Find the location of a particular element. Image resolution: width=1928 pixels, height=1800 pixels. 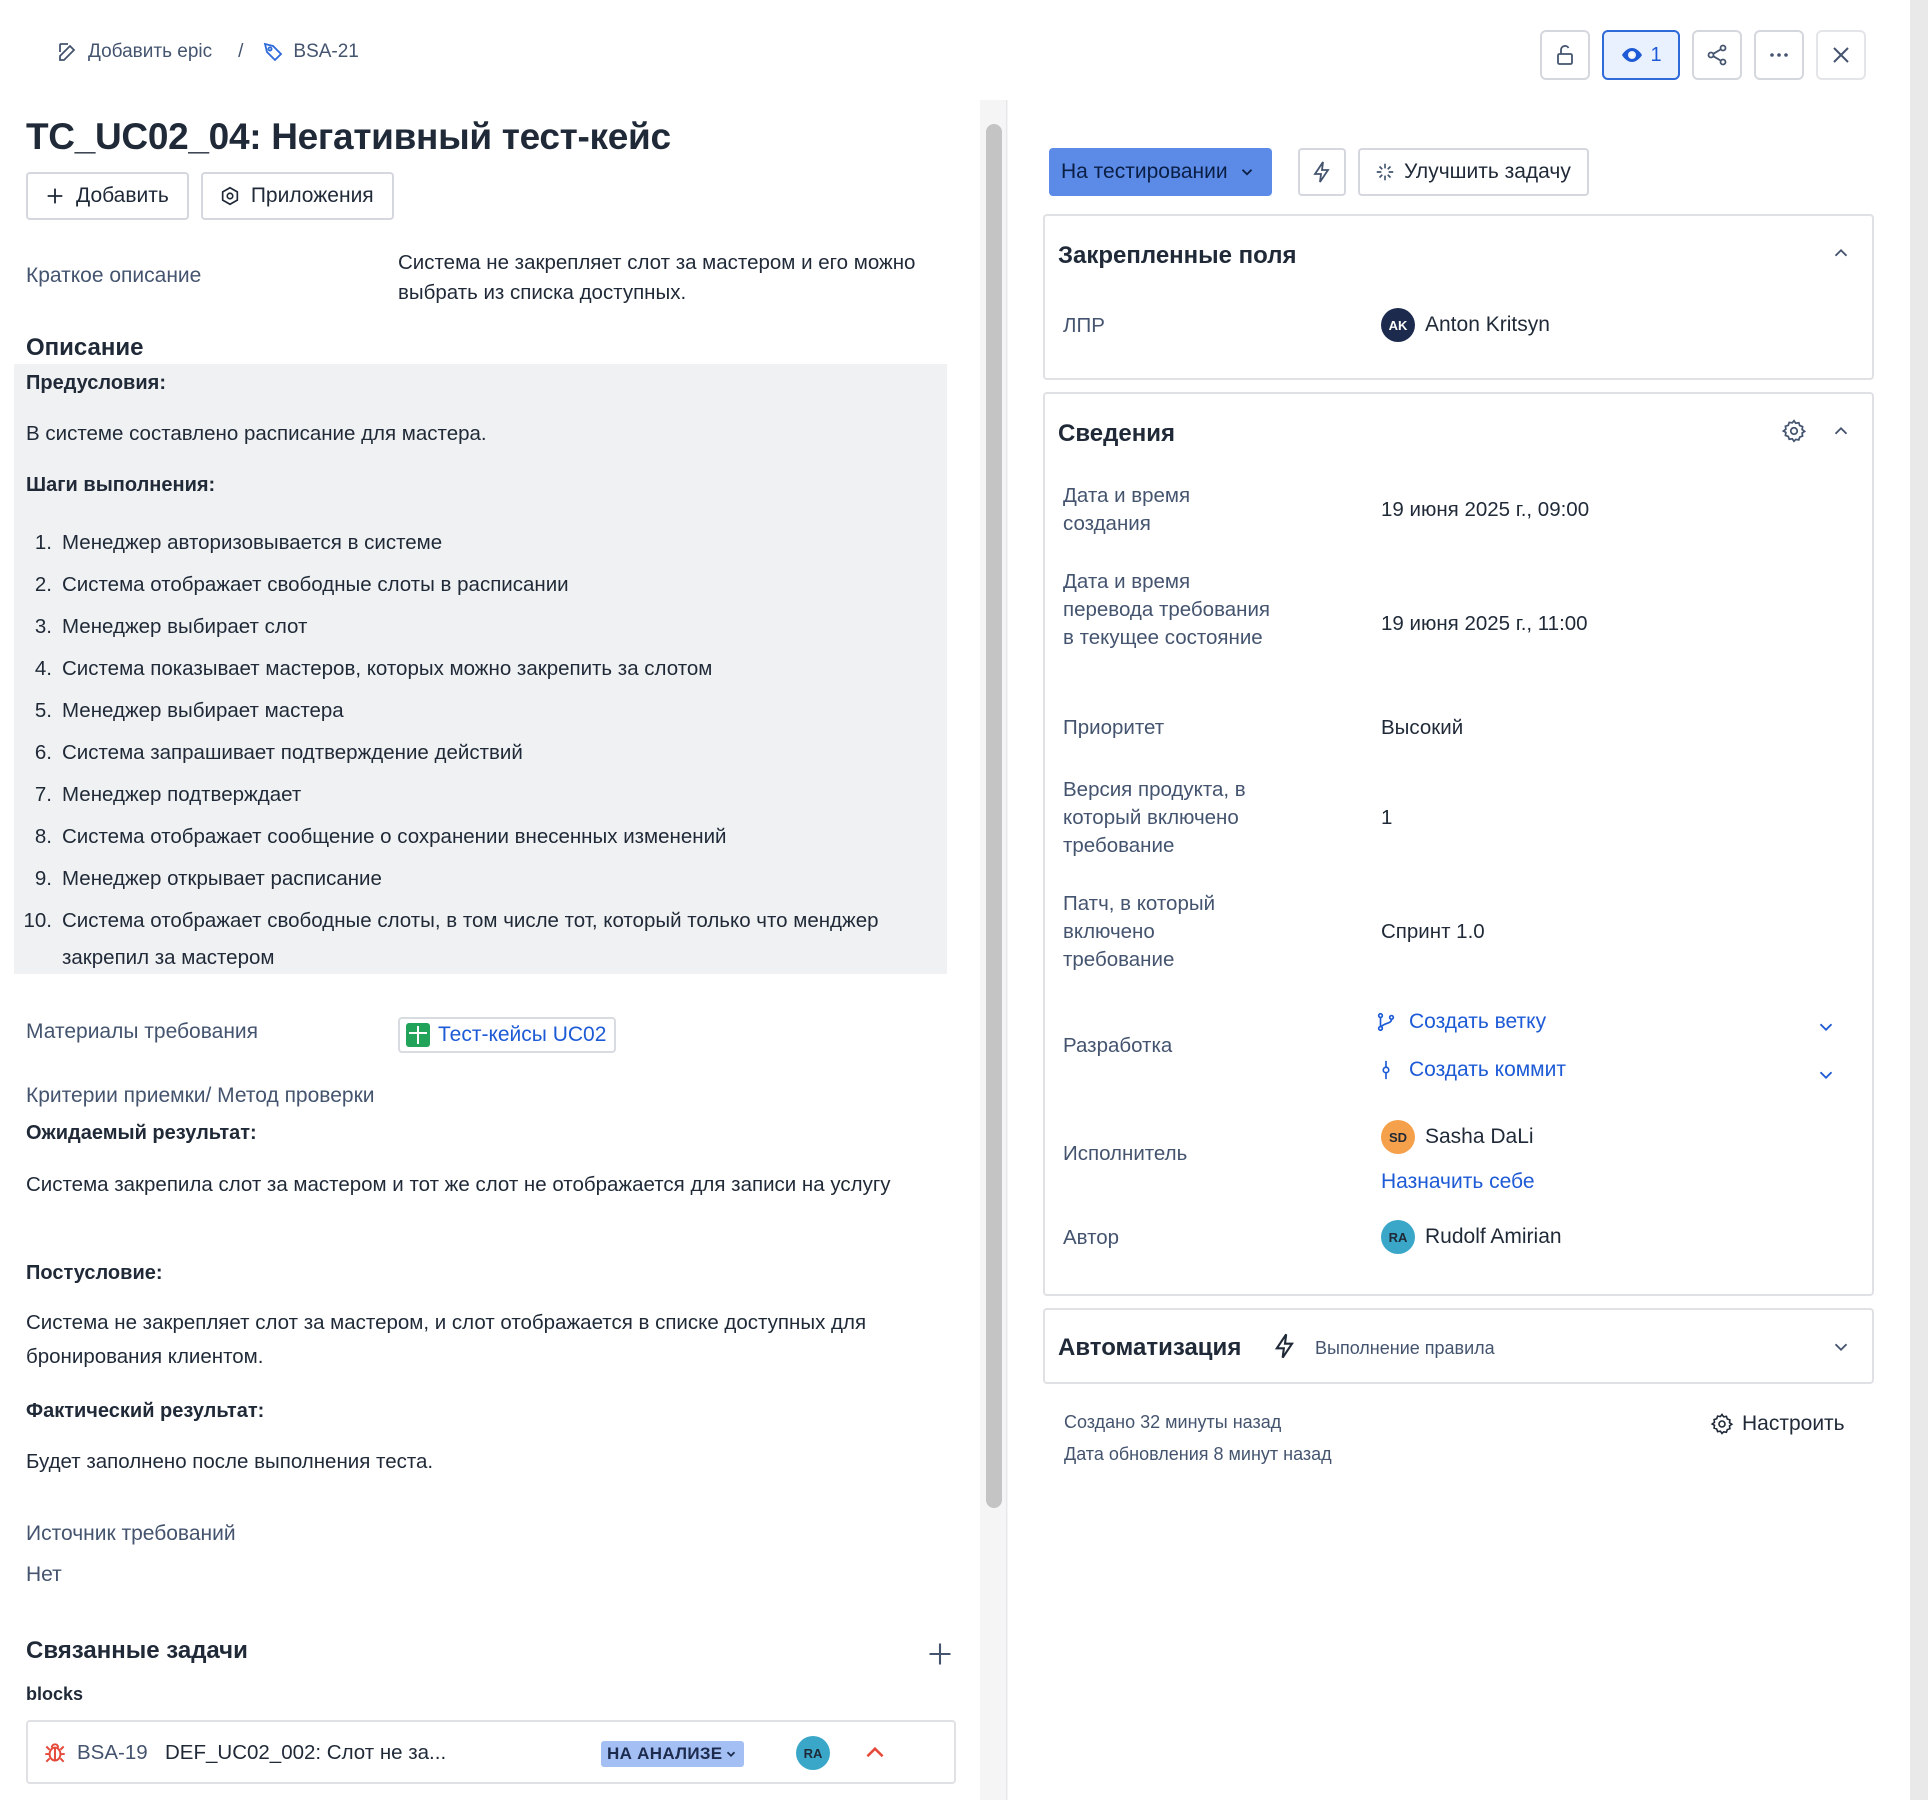

apps-button-label: Приложения is located at coordinates (312, 195).